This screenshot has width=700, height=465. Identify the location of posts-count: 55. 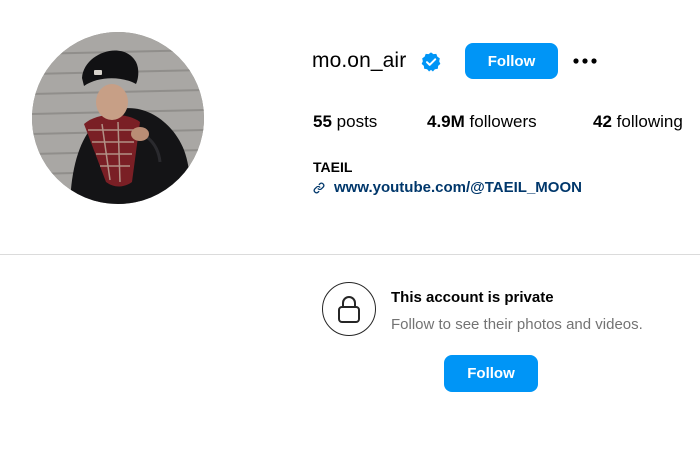
(322, 121).